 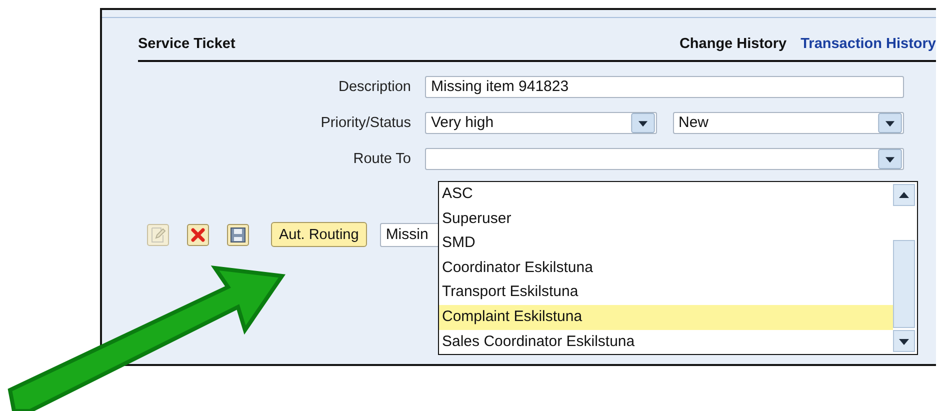 I want to click on auto-routing-button: Aut. Routing, so click(x=319, y=234).